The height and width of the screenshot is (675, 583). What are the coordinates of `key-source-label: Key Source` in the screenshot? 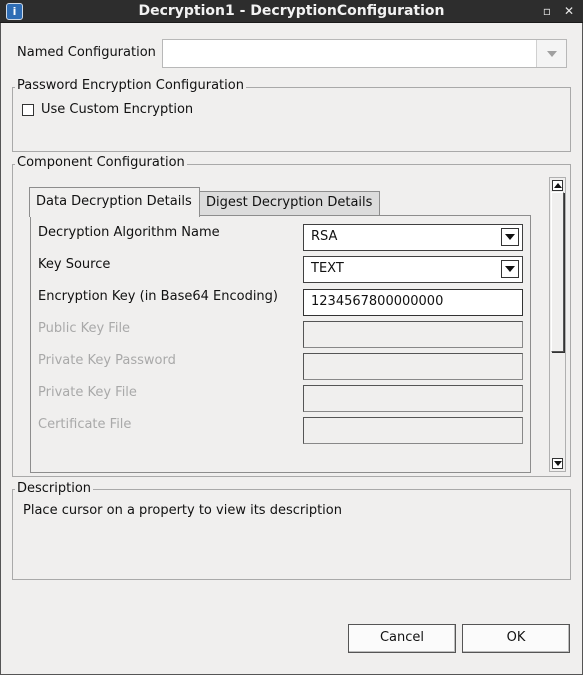 It's located at (74, 264).